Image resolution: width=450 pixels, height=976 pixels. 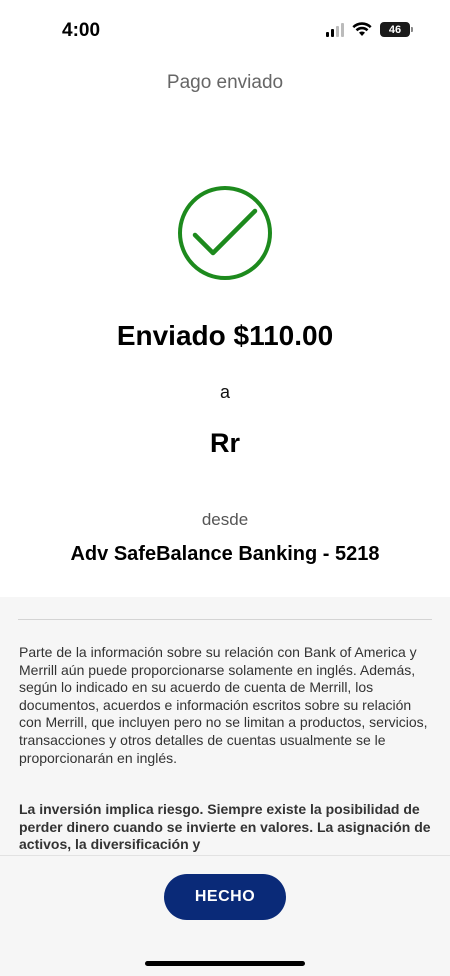 I want to click on status-time: 4:00, so click(x=81, y=30).